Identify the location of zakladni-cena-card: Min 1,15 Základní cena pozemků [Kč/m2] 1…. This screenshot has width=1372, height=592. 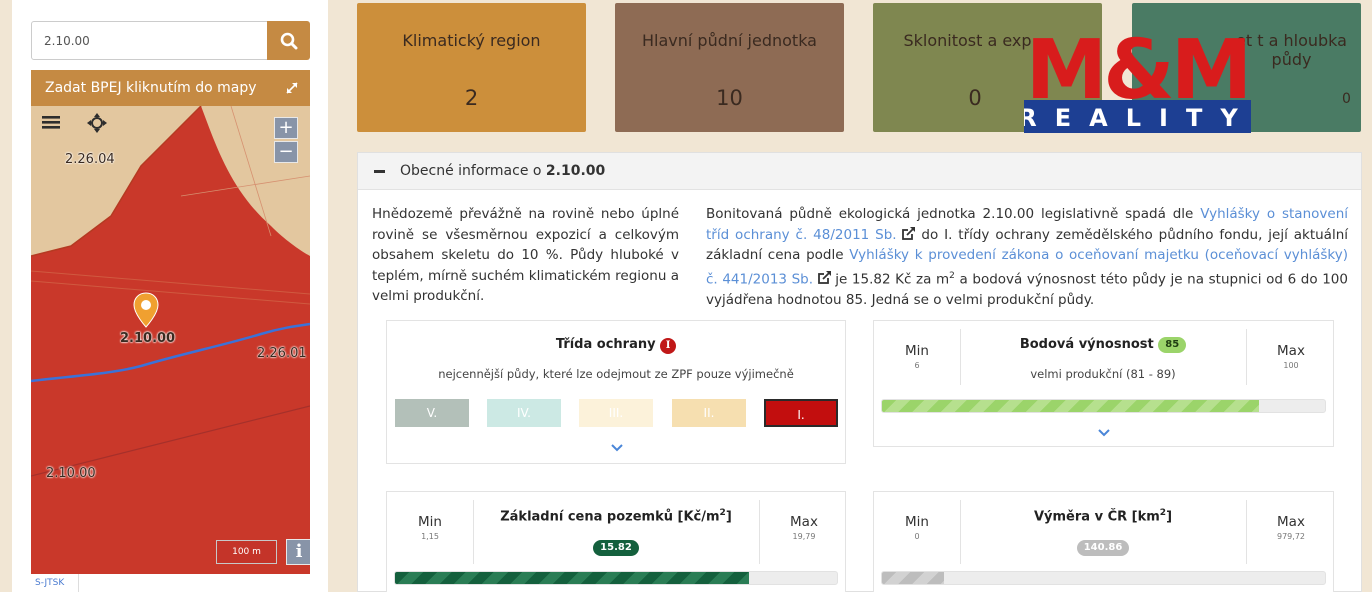
(616, 541).